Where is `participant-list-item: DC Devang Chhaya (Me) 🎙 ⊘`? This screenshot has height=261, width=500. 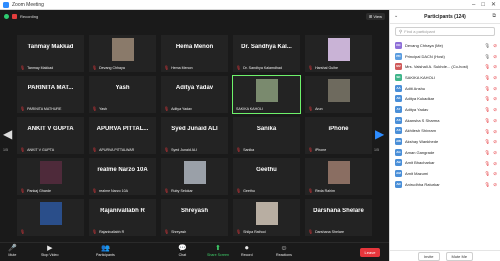 participant-list-item: DC Devang Chhaya (Me) 🎙 ⊘ is located at coordinates (445, 45).